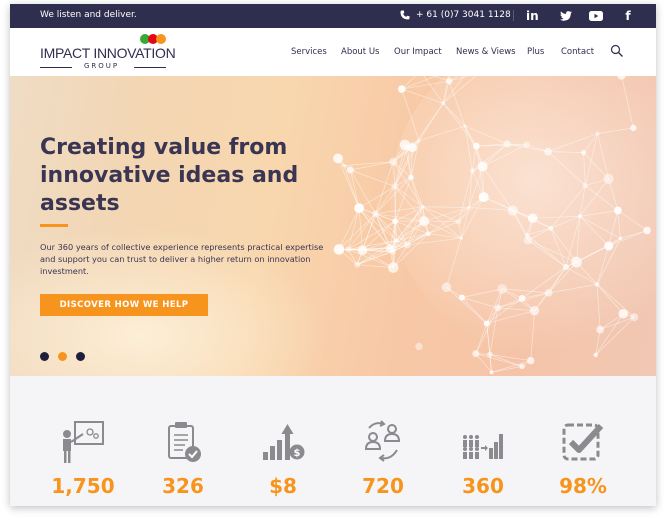  I want to click on facebook-icon: f, so click(628, 16).